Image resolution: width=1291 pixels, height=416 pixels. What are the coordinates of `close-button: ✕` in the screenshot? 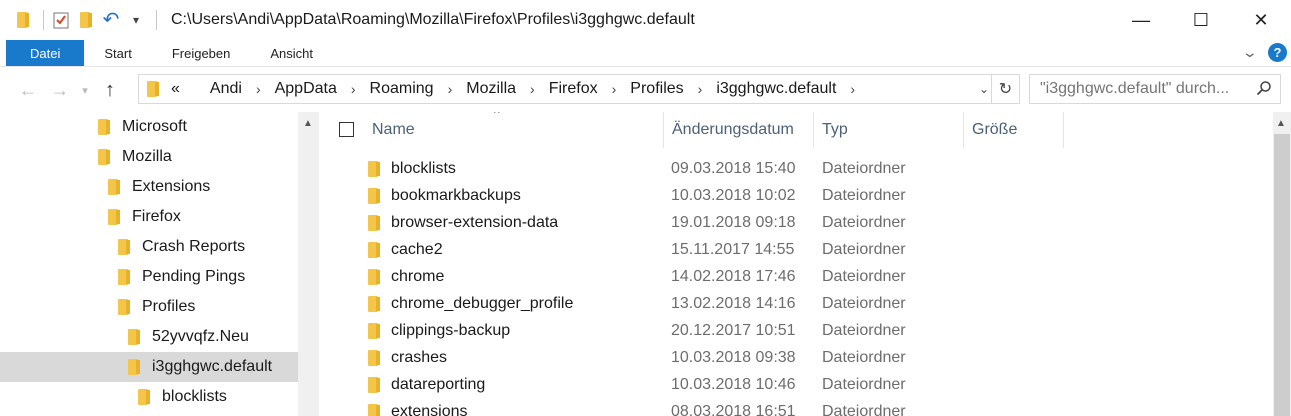 It's located at (1261, 20).